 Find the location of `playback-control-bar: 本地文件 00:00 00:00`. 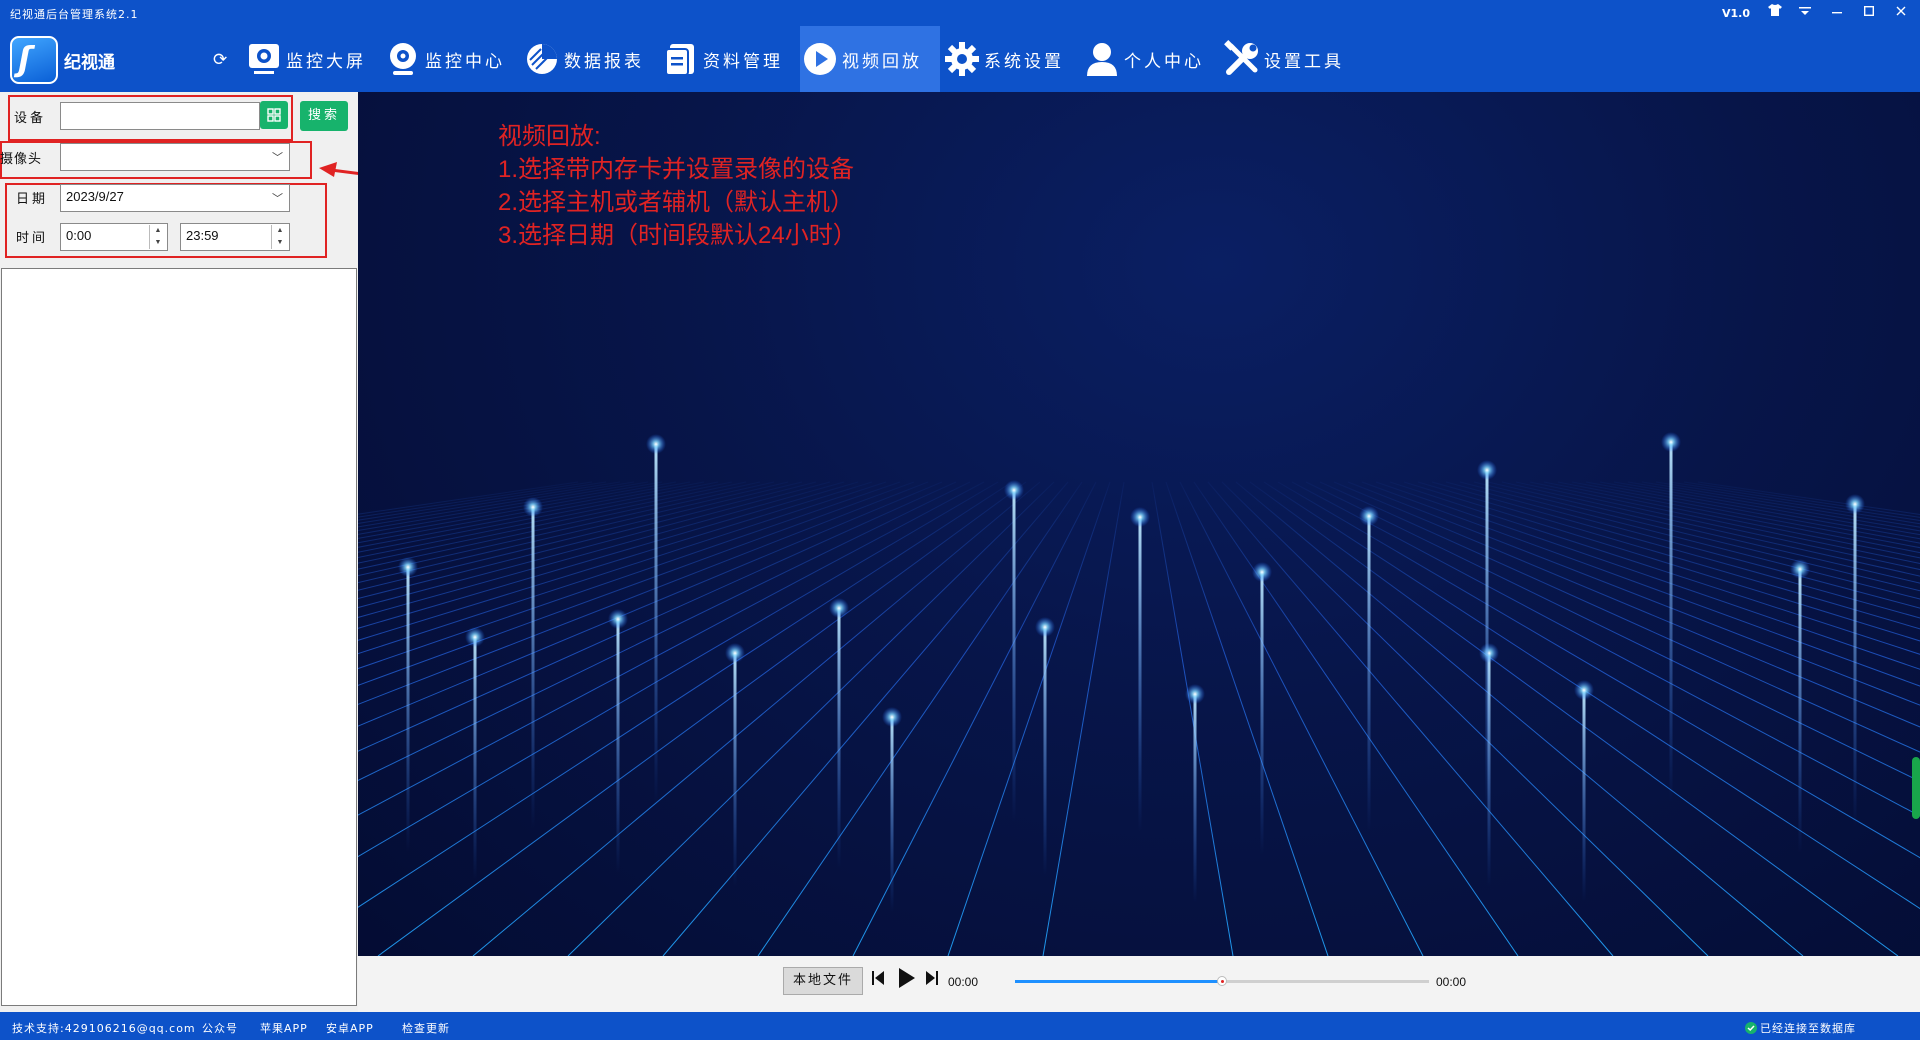

playback-control-bar: 本地文件 00:00 00:00 is located at coordinates (1139, 984).